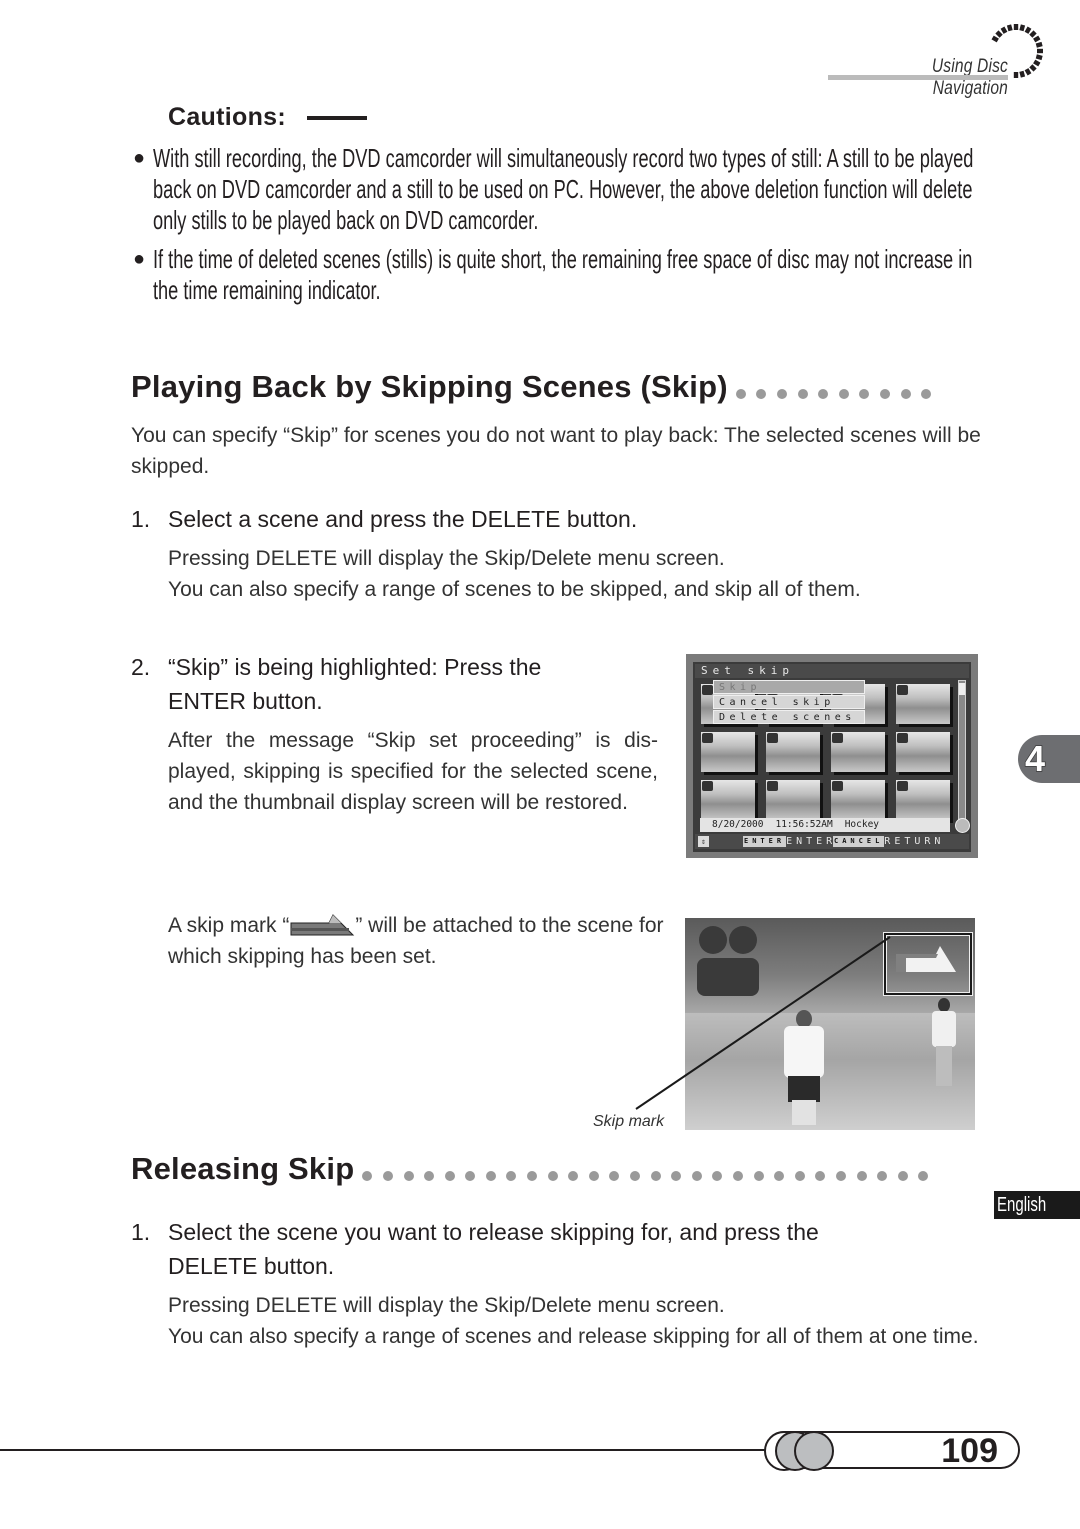  Describe the element at coordinates (1035, 758) in the screenshot. I see `chapter-number: 4` at that location.